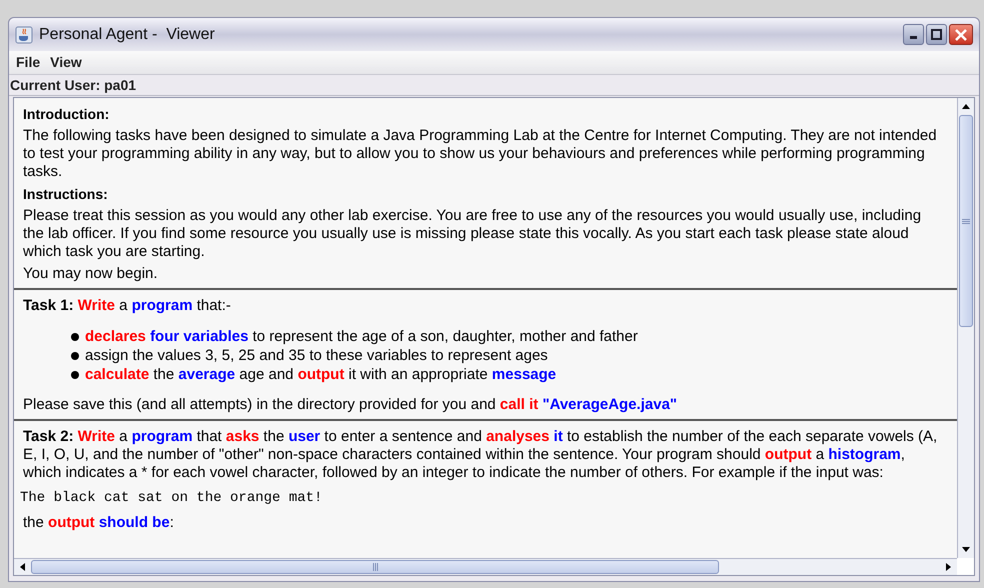 The width and height of the screenshot is (984, 588). What do you see at coordinates (22, 567) in the screenshot?
I see `left-arrow-icon` at bounding box center [22, 567].